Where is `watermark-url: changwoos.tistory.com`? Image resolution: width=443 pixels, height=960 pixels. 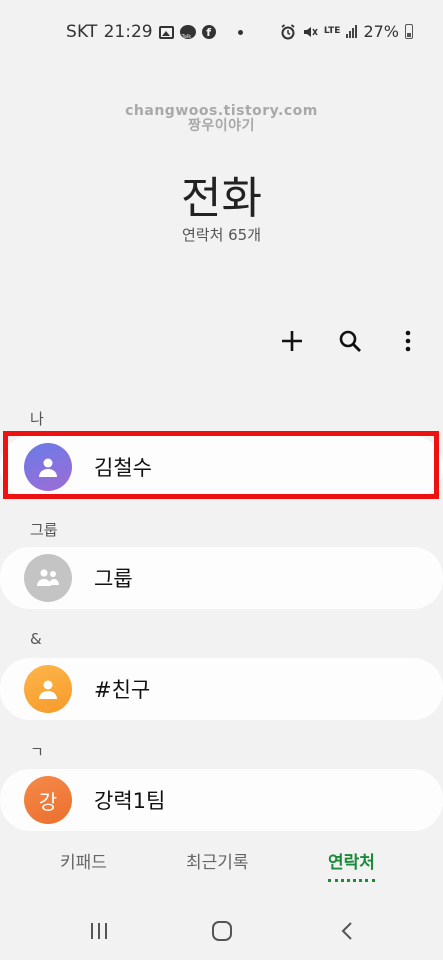 watermark-url: changwoos.tistory.com is located at coordinates (221, 111).